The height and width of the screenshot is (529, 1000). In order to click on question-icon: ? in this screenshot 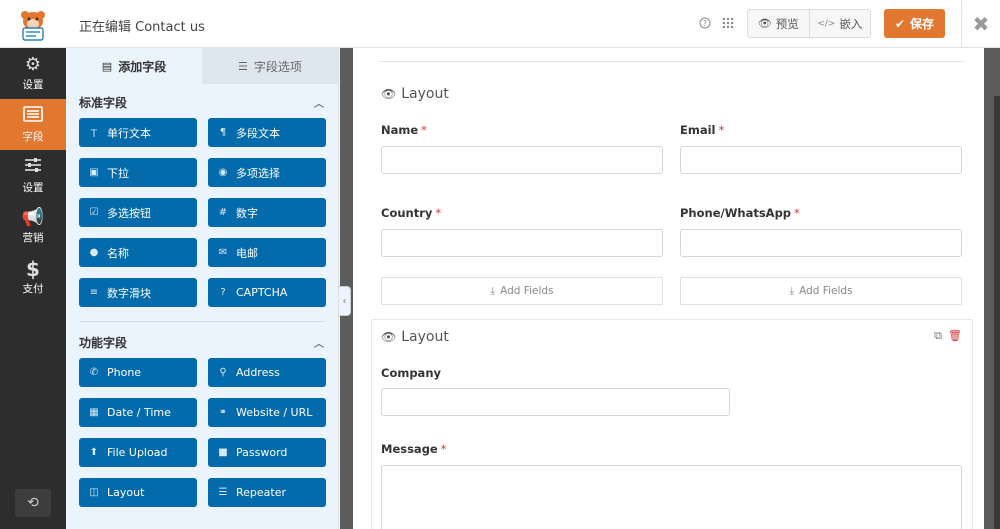, I will do `click(223, 292)`.